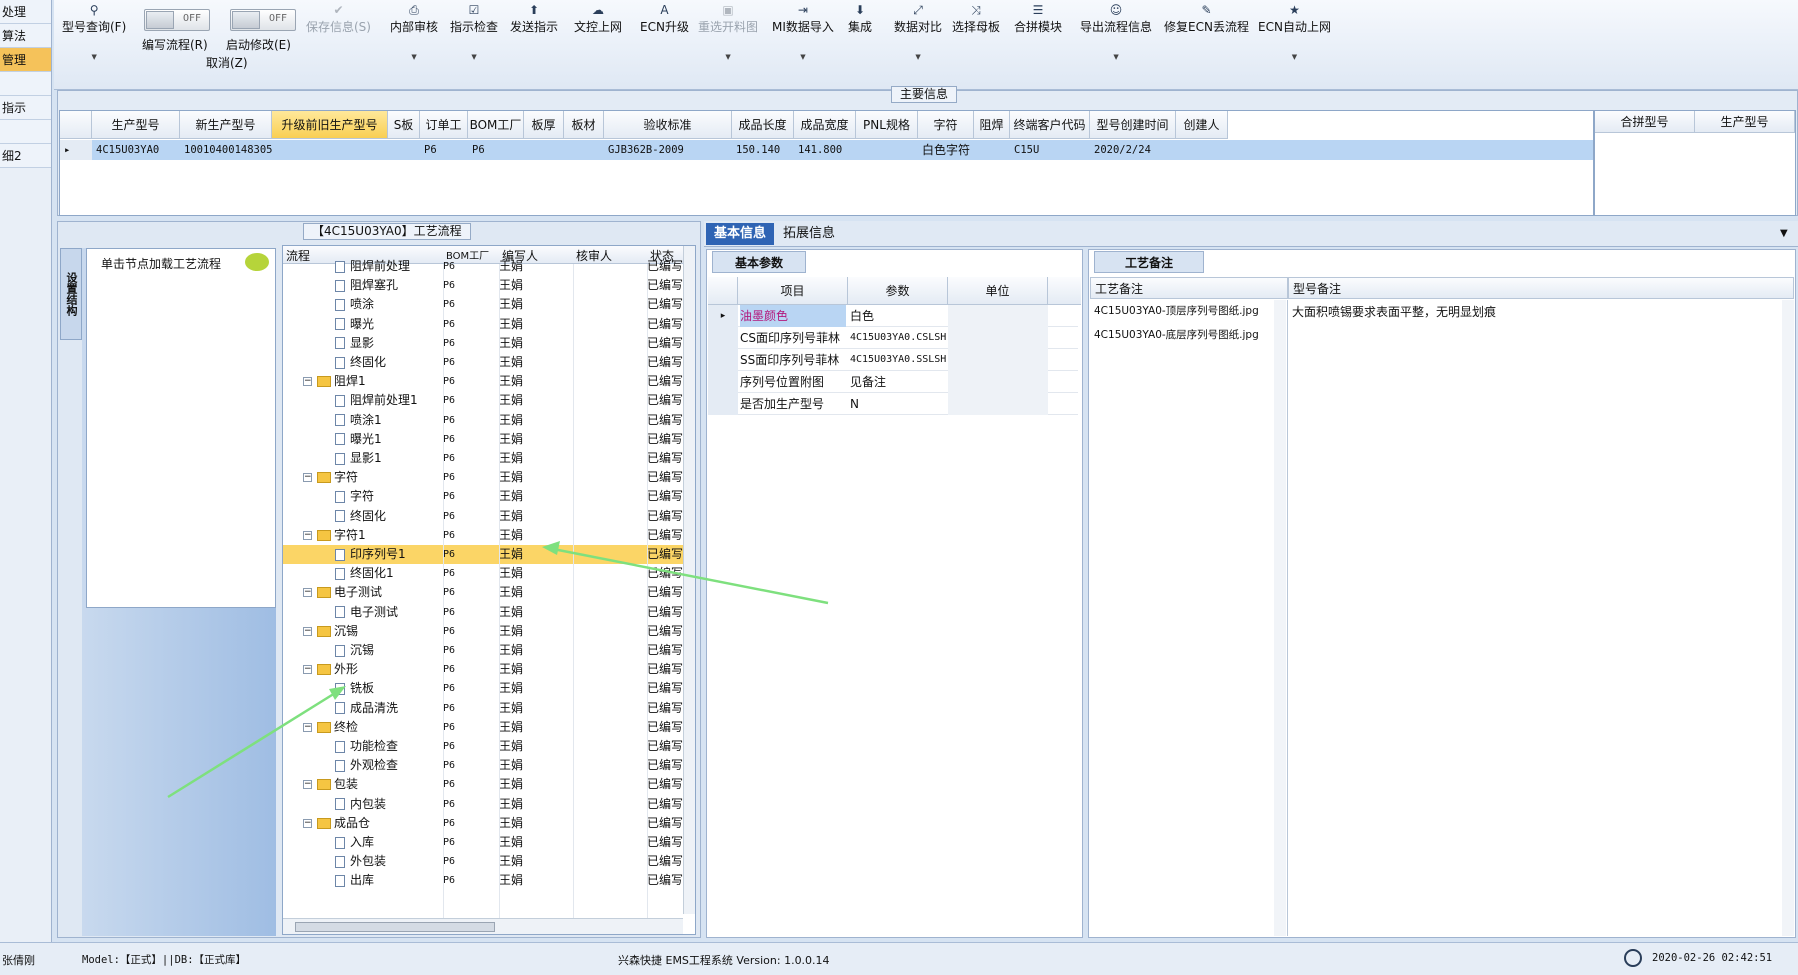  Describe the element at coordinates (498, 670) in the screenshot. I see `annotation-arrows` at that location.